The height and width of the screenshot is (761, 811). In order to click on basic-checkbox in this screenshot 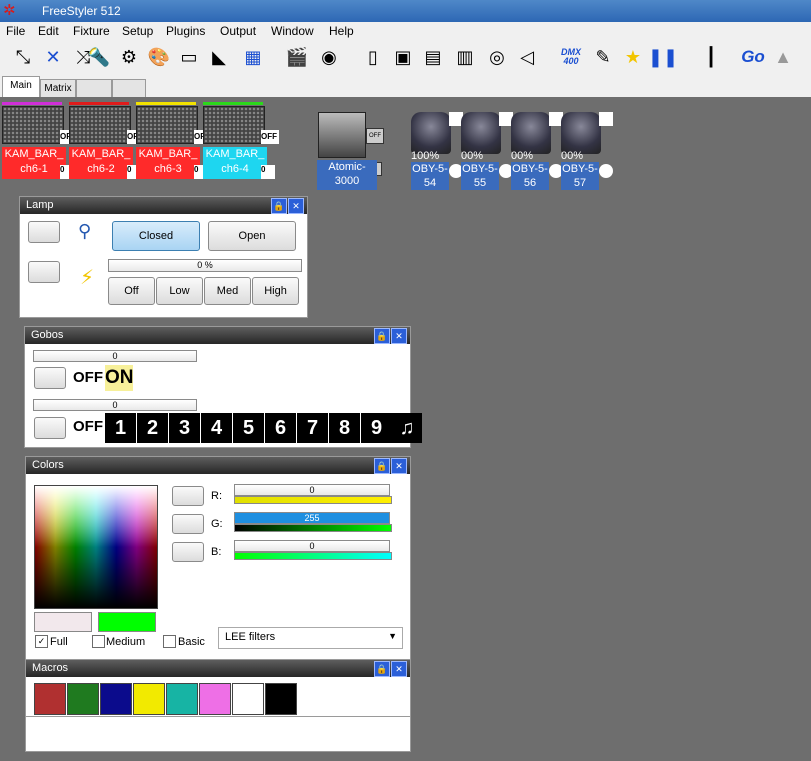, I will do `click(169, 641)`.